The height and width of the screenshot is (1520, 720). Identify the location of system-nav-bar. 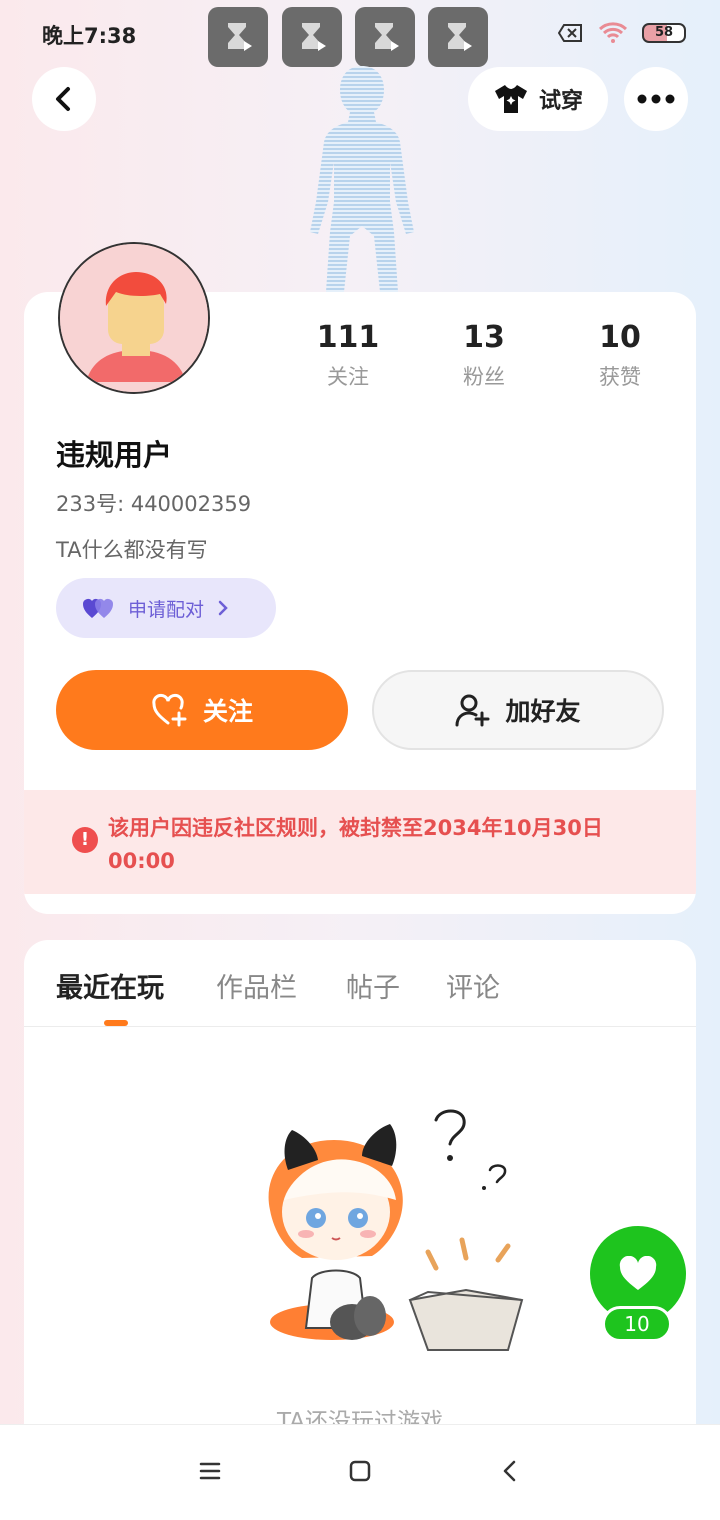
(360, 1472).